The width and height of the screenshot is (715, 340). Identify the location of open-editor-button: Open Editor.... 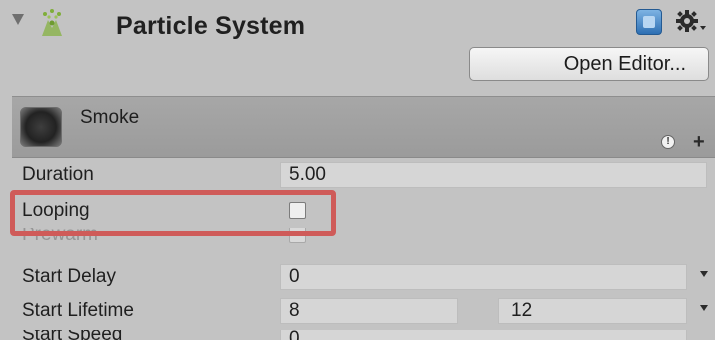
(589, 64).